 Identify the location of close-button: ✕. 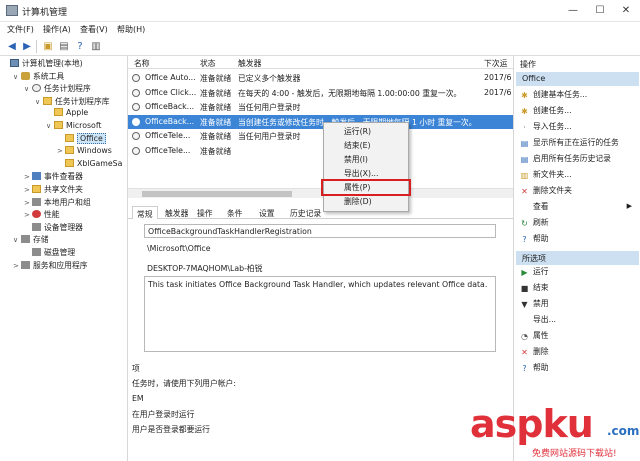
(626, 11).